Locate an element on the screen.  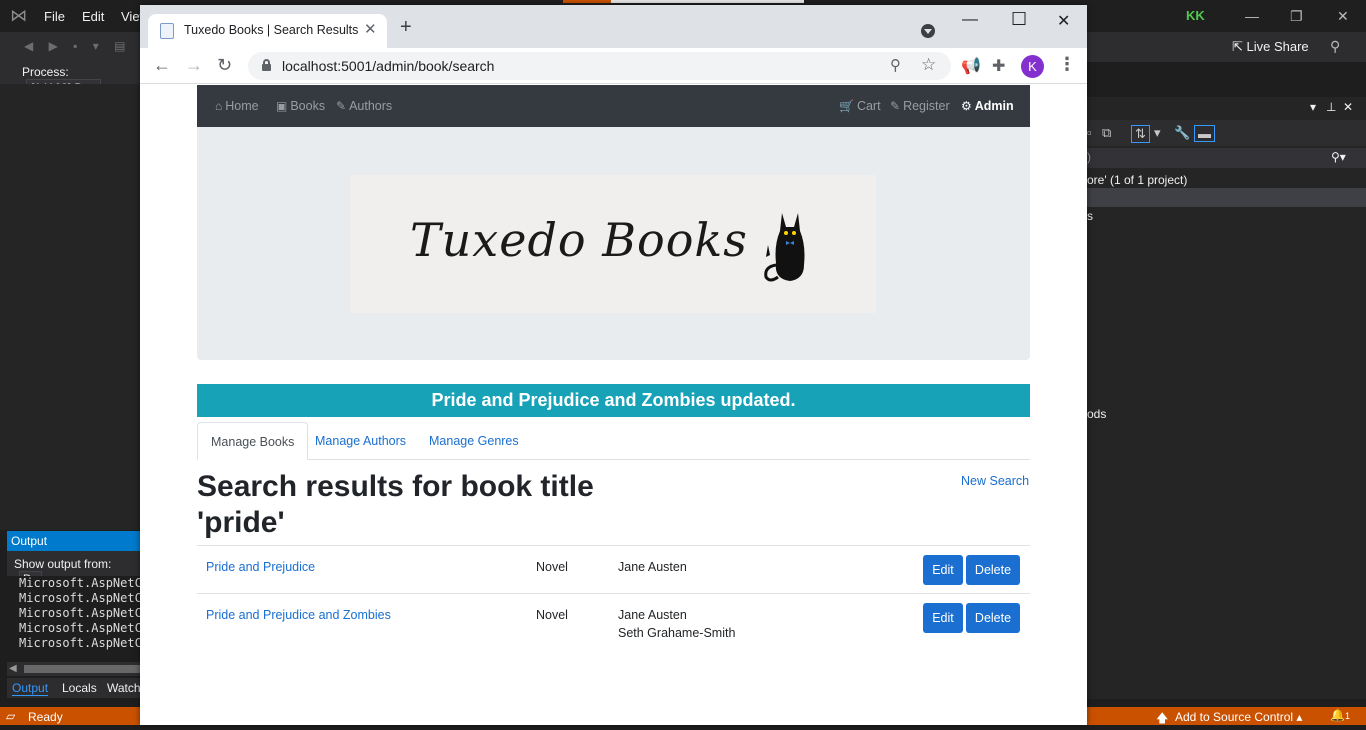
collapse-icon: ▫ is located at coordinates (1089, 132).